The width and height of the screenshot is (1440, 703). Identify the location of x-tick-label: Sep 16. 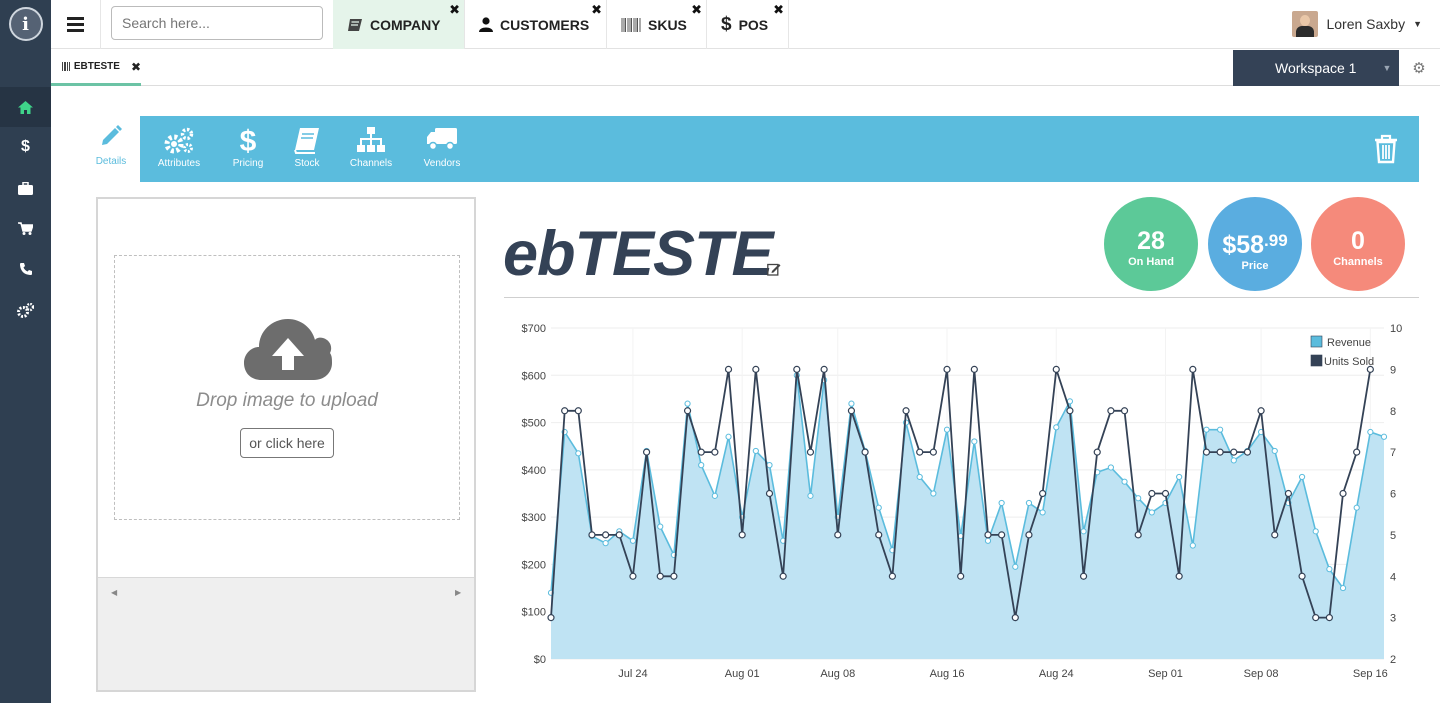
(1370, 674).